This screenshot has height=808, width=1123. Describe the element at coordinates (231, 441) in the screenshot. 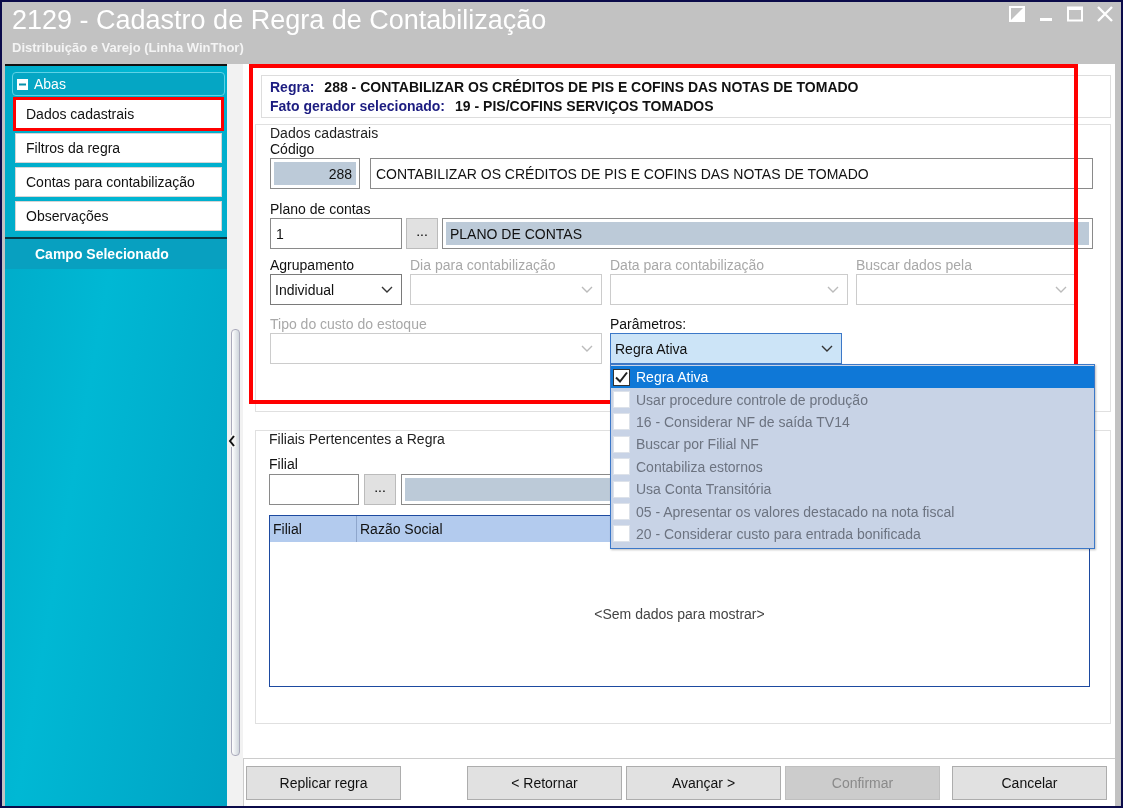

I see `chevron-left-icon` at that location.